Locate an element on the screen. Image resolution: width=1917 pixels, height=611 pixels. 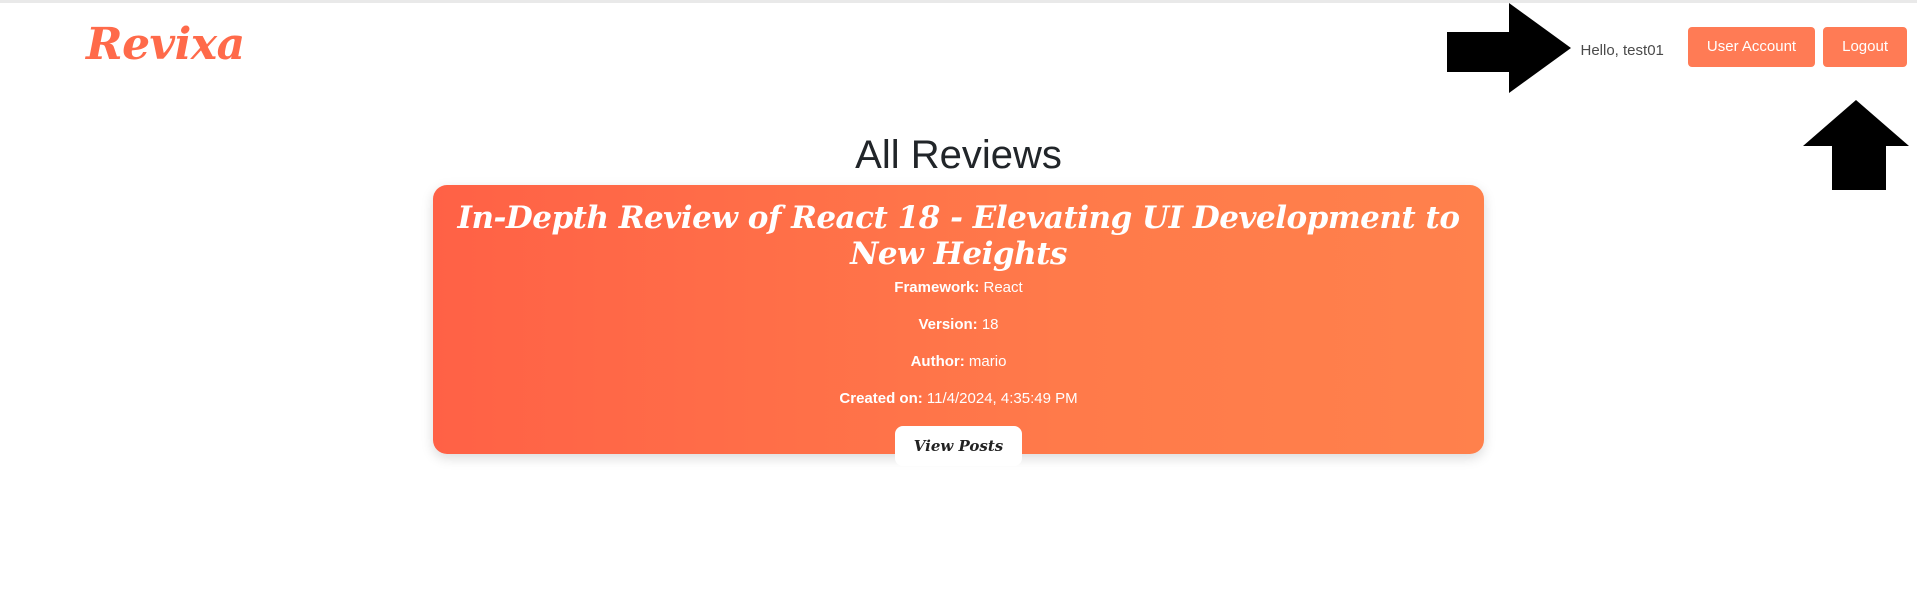
arrow-right-icon is located at coordinates (1509, 48).